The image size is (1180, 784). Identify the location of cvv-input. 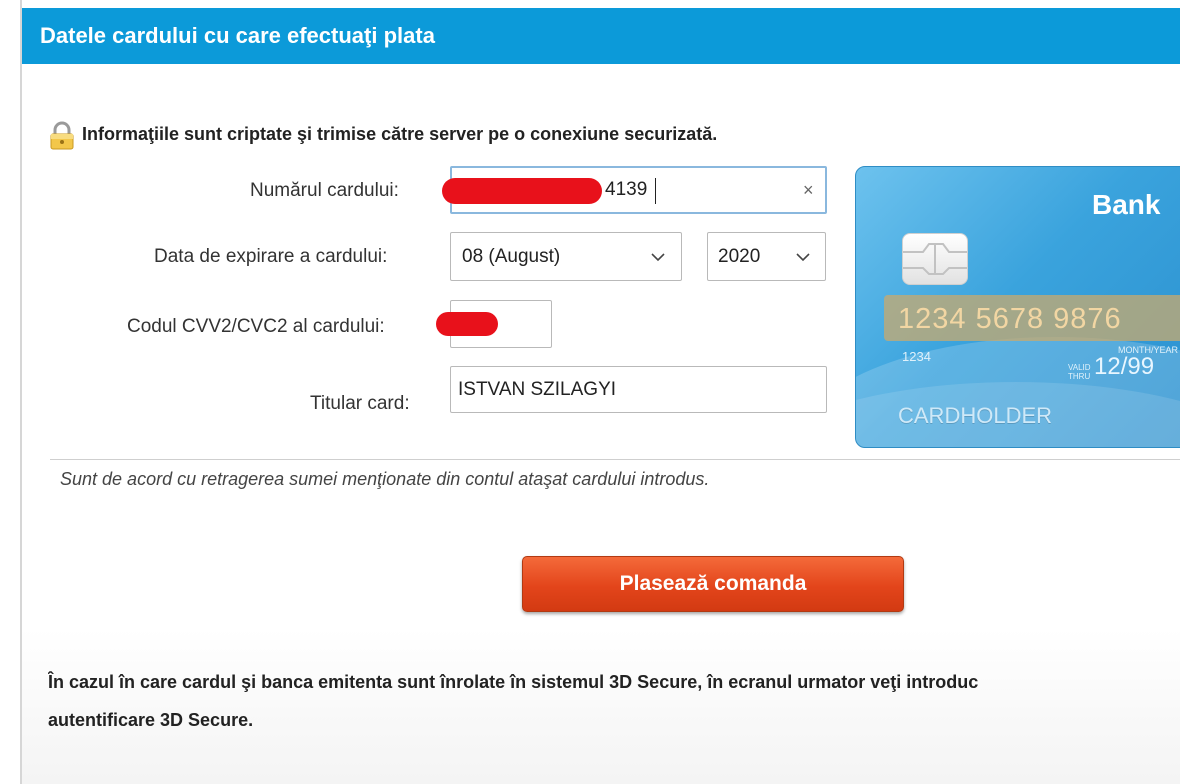
(494, 324).